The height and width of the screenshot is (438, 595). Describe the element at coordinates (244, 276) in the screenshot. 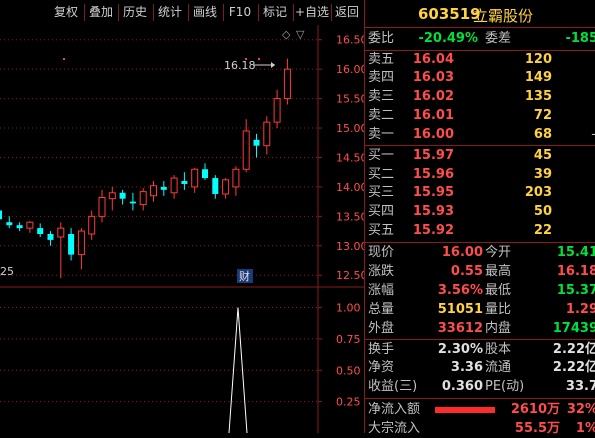

I see `finance-marker-label: 财` at that location.